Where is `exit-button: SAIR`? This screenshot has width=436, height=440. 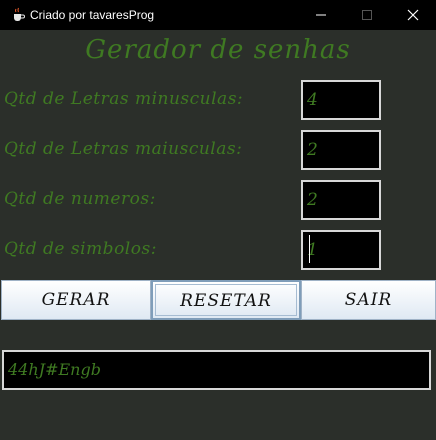 exit-button: SAIR is located at coordinates (368, 300).